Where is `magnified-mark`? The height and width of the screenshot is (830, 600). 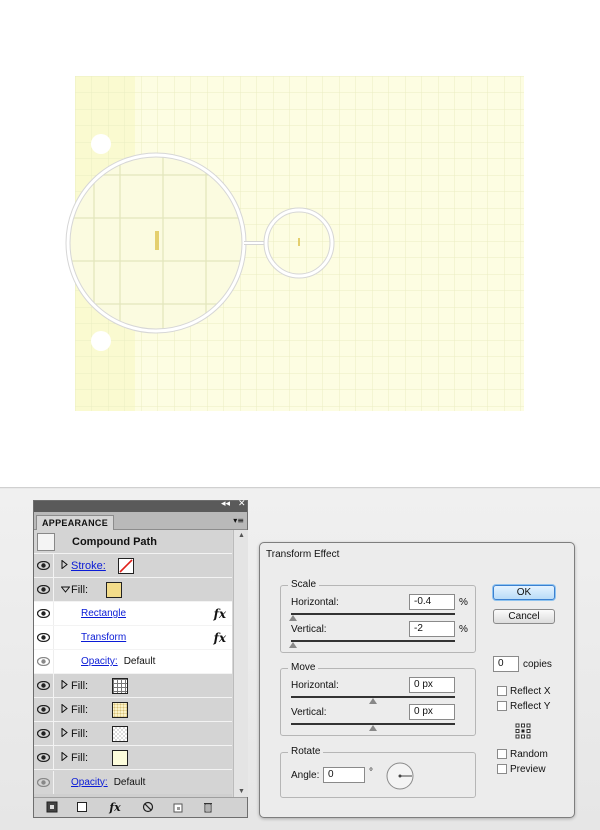 magnified-mark is located at coordinates (157, 240).